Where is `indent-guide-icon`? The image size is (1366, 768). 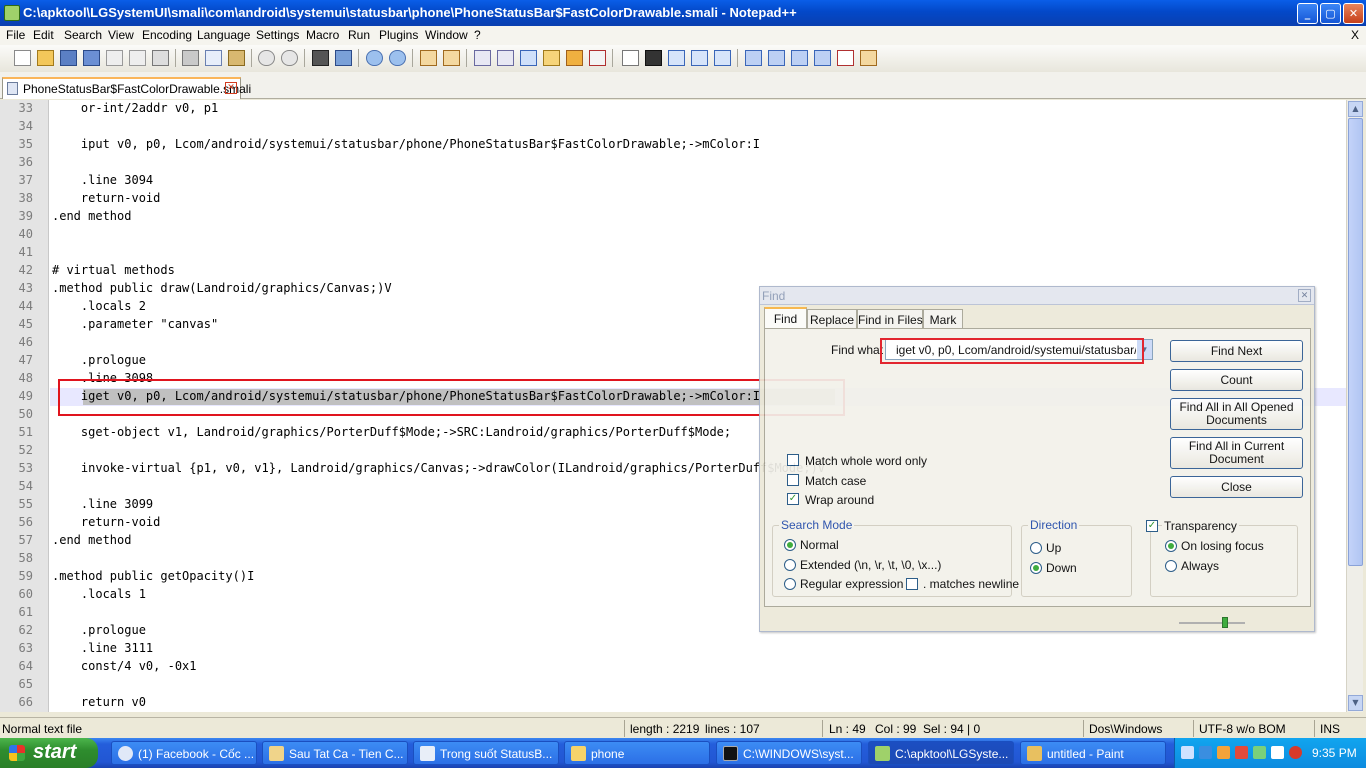
indent-guide-icon is located at coordinates (528, 58).